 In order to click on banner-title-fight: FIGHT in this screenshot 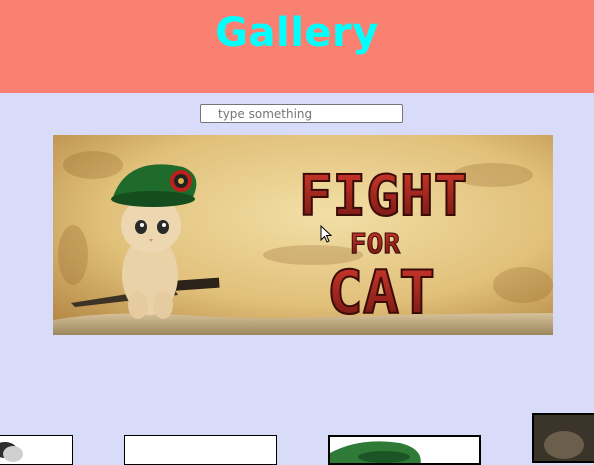, I will do `click(383, 196)`.